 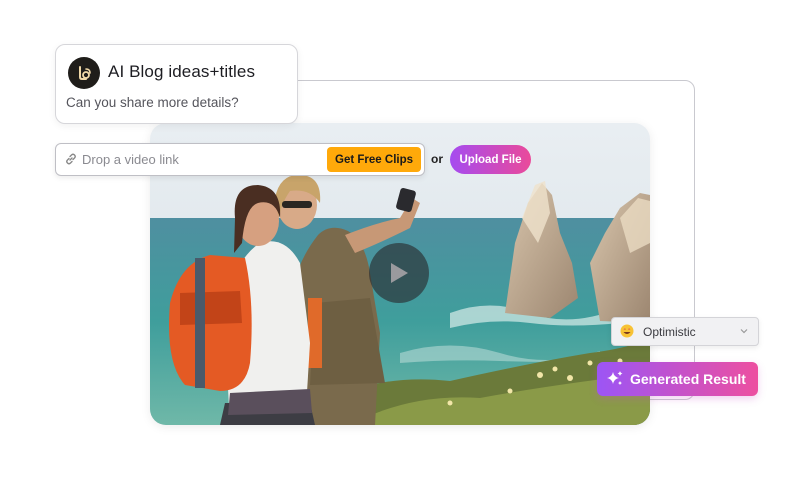 What do you see at coordinates (627, 331) in the screenshot?
I see `smiling-face-emoji-icon` at bounding box center [627, 331].